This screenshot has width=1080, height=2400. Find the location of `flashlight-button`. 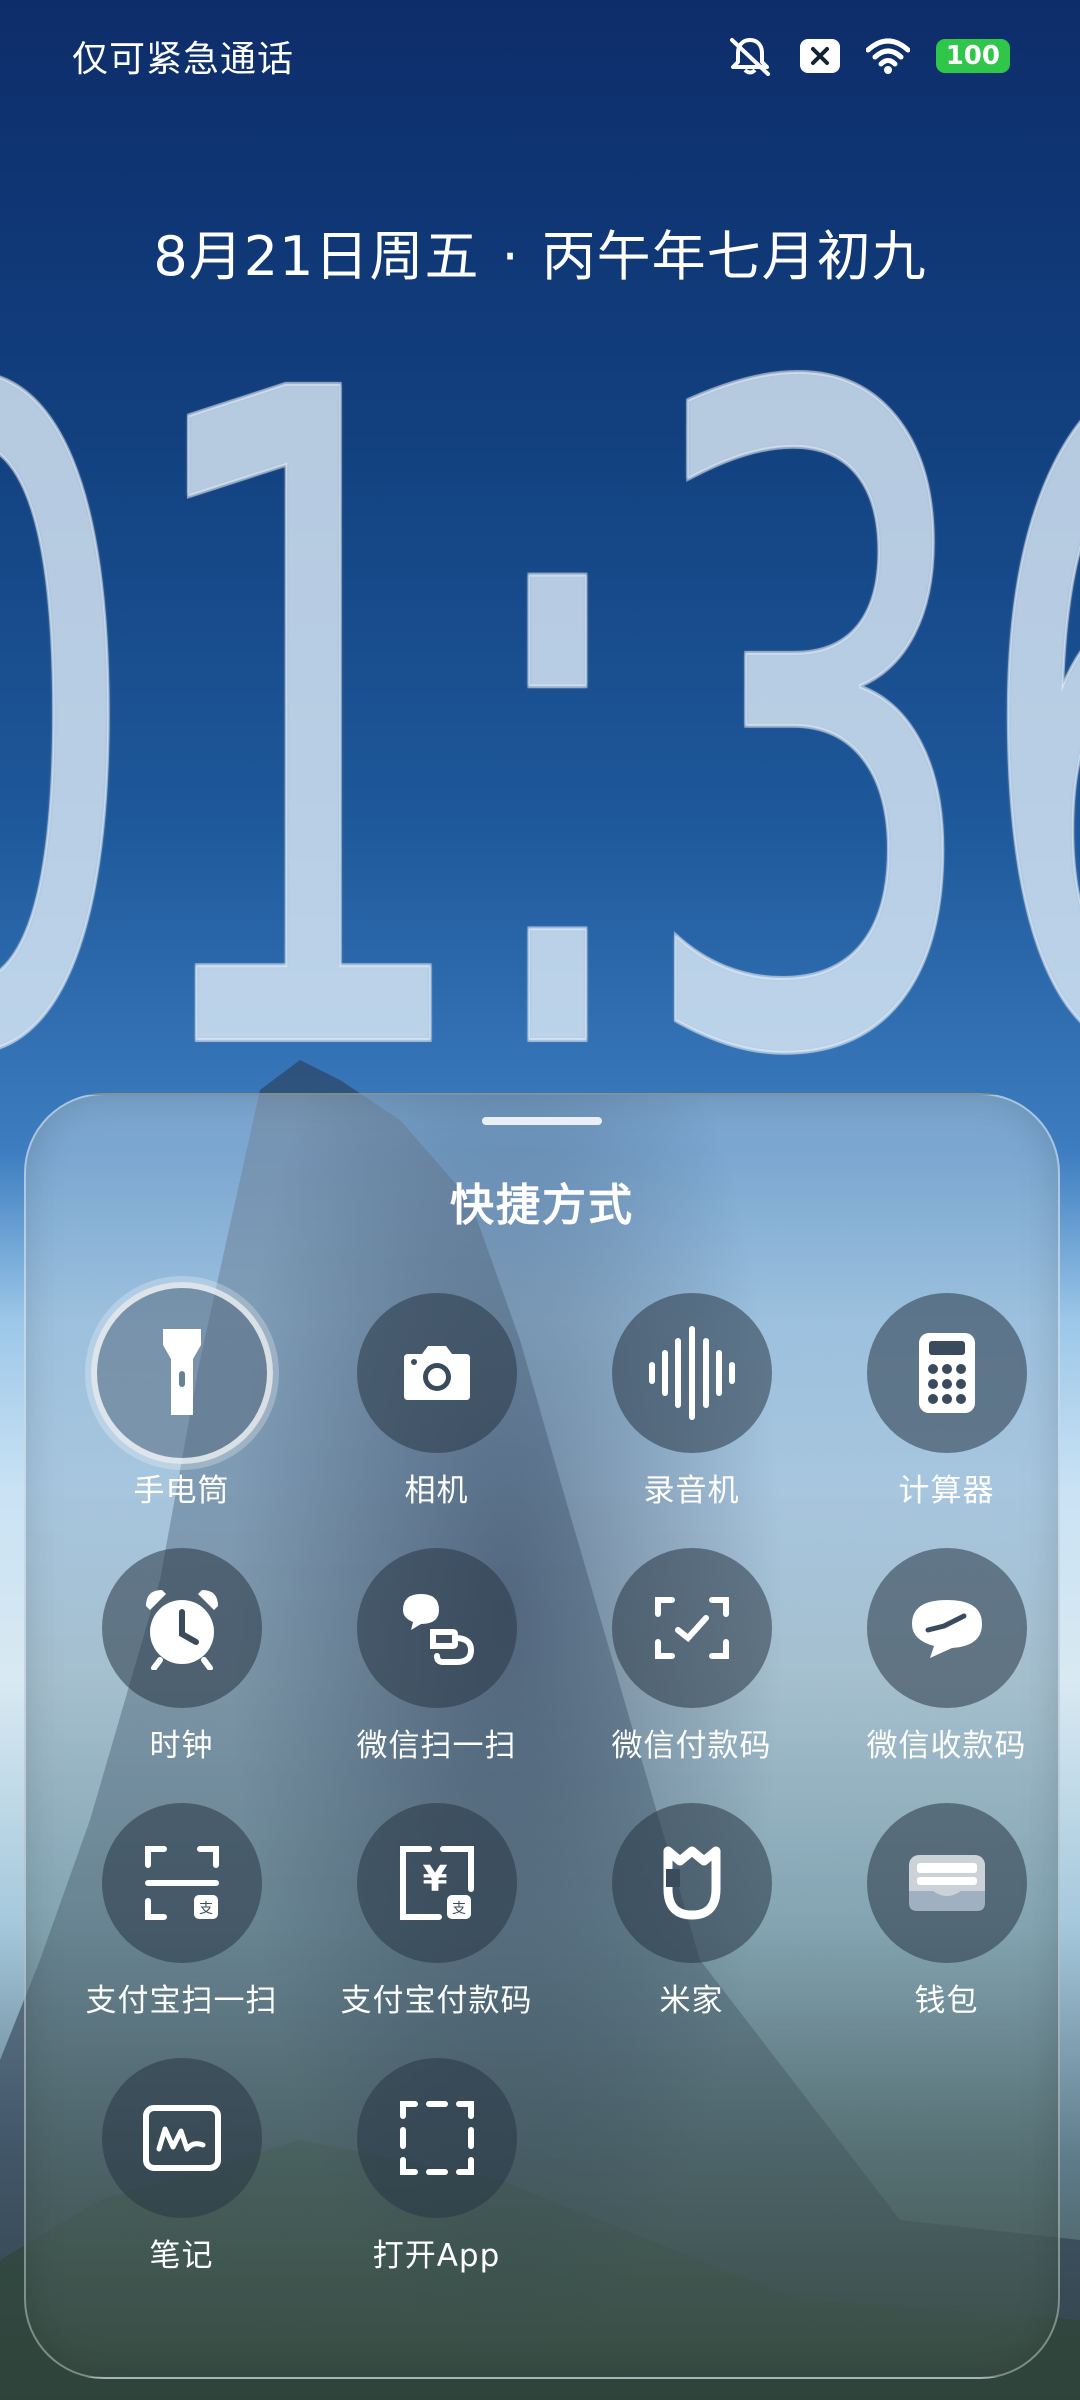

flashlight-button is located at coordinates (181, 1373).